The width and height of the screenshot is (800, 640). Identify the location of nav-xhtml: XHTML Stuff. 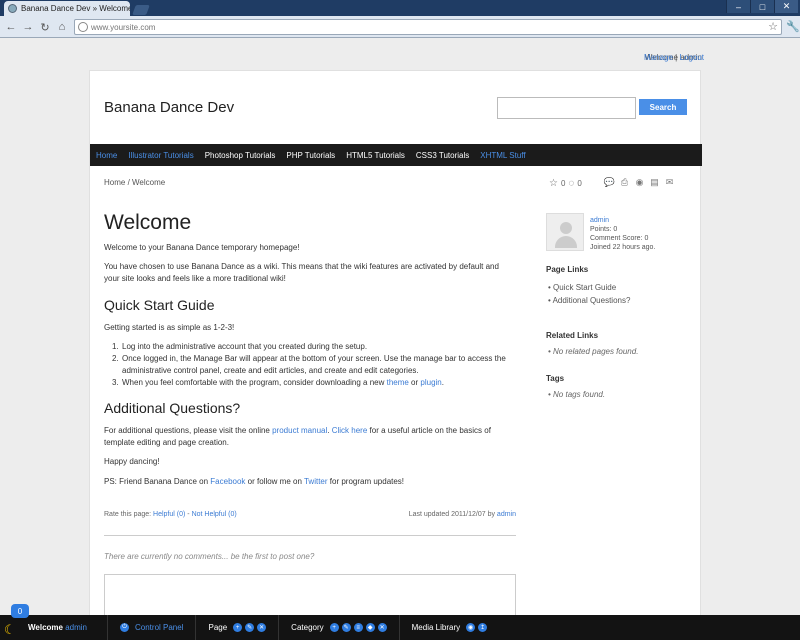
(502, 155).